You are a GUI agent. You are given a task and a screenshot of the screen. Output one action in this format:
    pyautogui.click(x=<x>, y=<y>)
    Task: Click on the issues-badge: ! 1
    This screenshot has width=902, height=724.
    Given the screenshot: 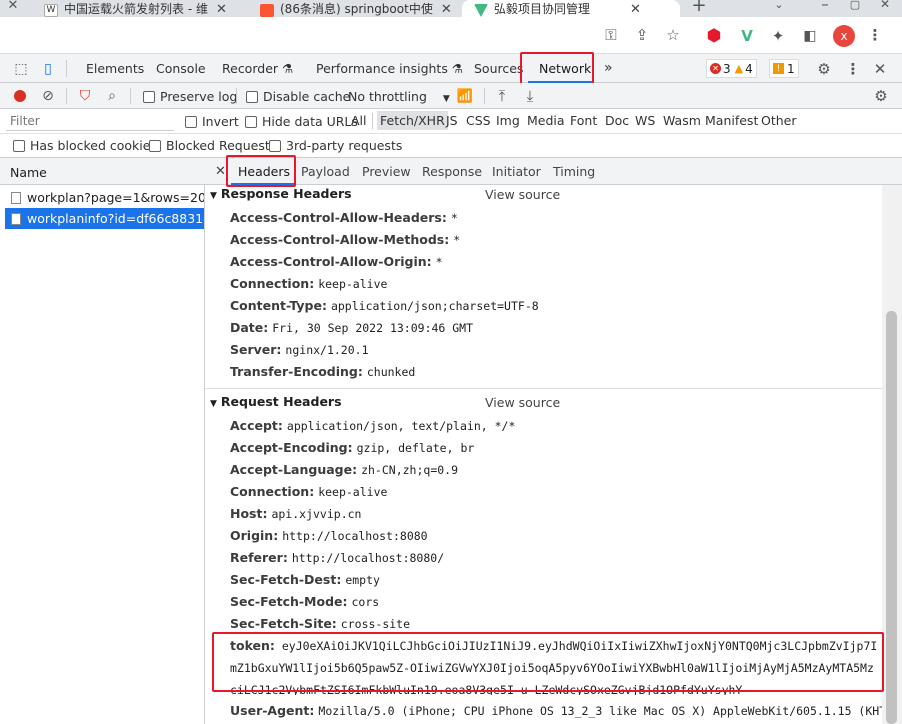 What is the action you would take?
    pyautogui.click(x=784, y=68)
    